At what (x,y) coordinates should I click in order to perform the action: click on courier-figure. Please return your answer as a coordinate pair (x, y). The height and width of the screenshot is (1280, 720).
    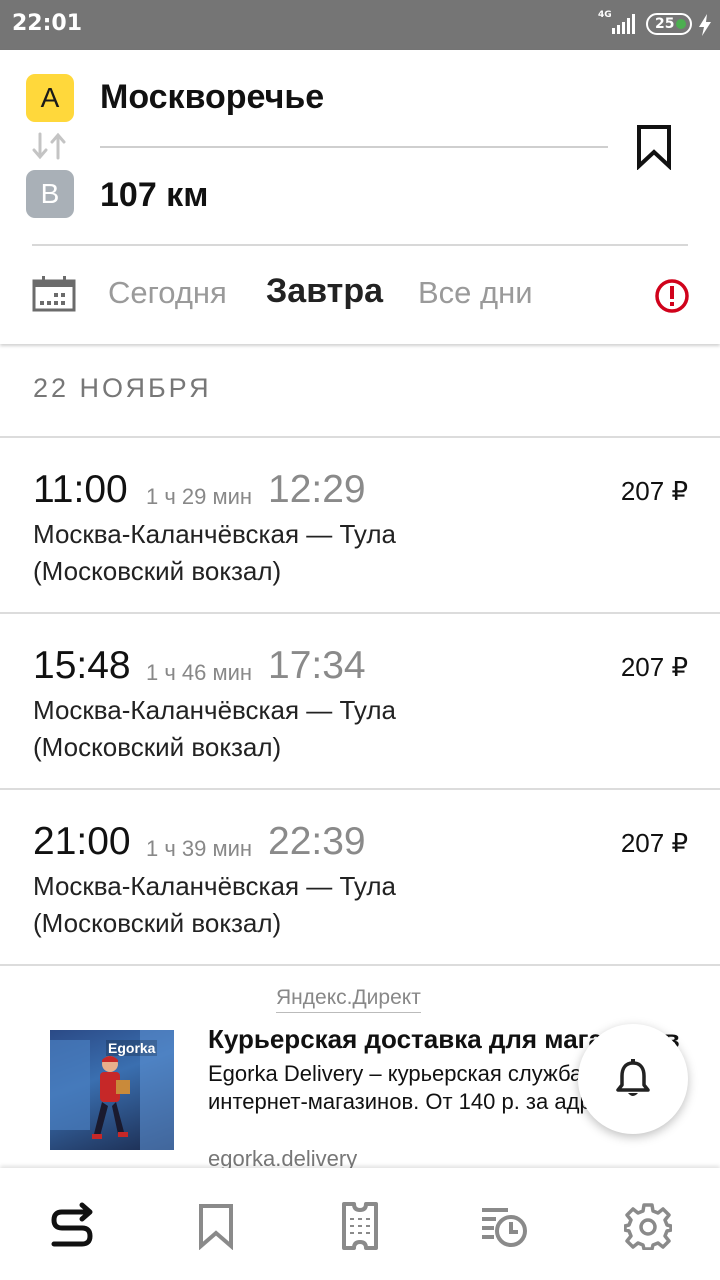
    Looking at the image, I should click on (111, 1097).